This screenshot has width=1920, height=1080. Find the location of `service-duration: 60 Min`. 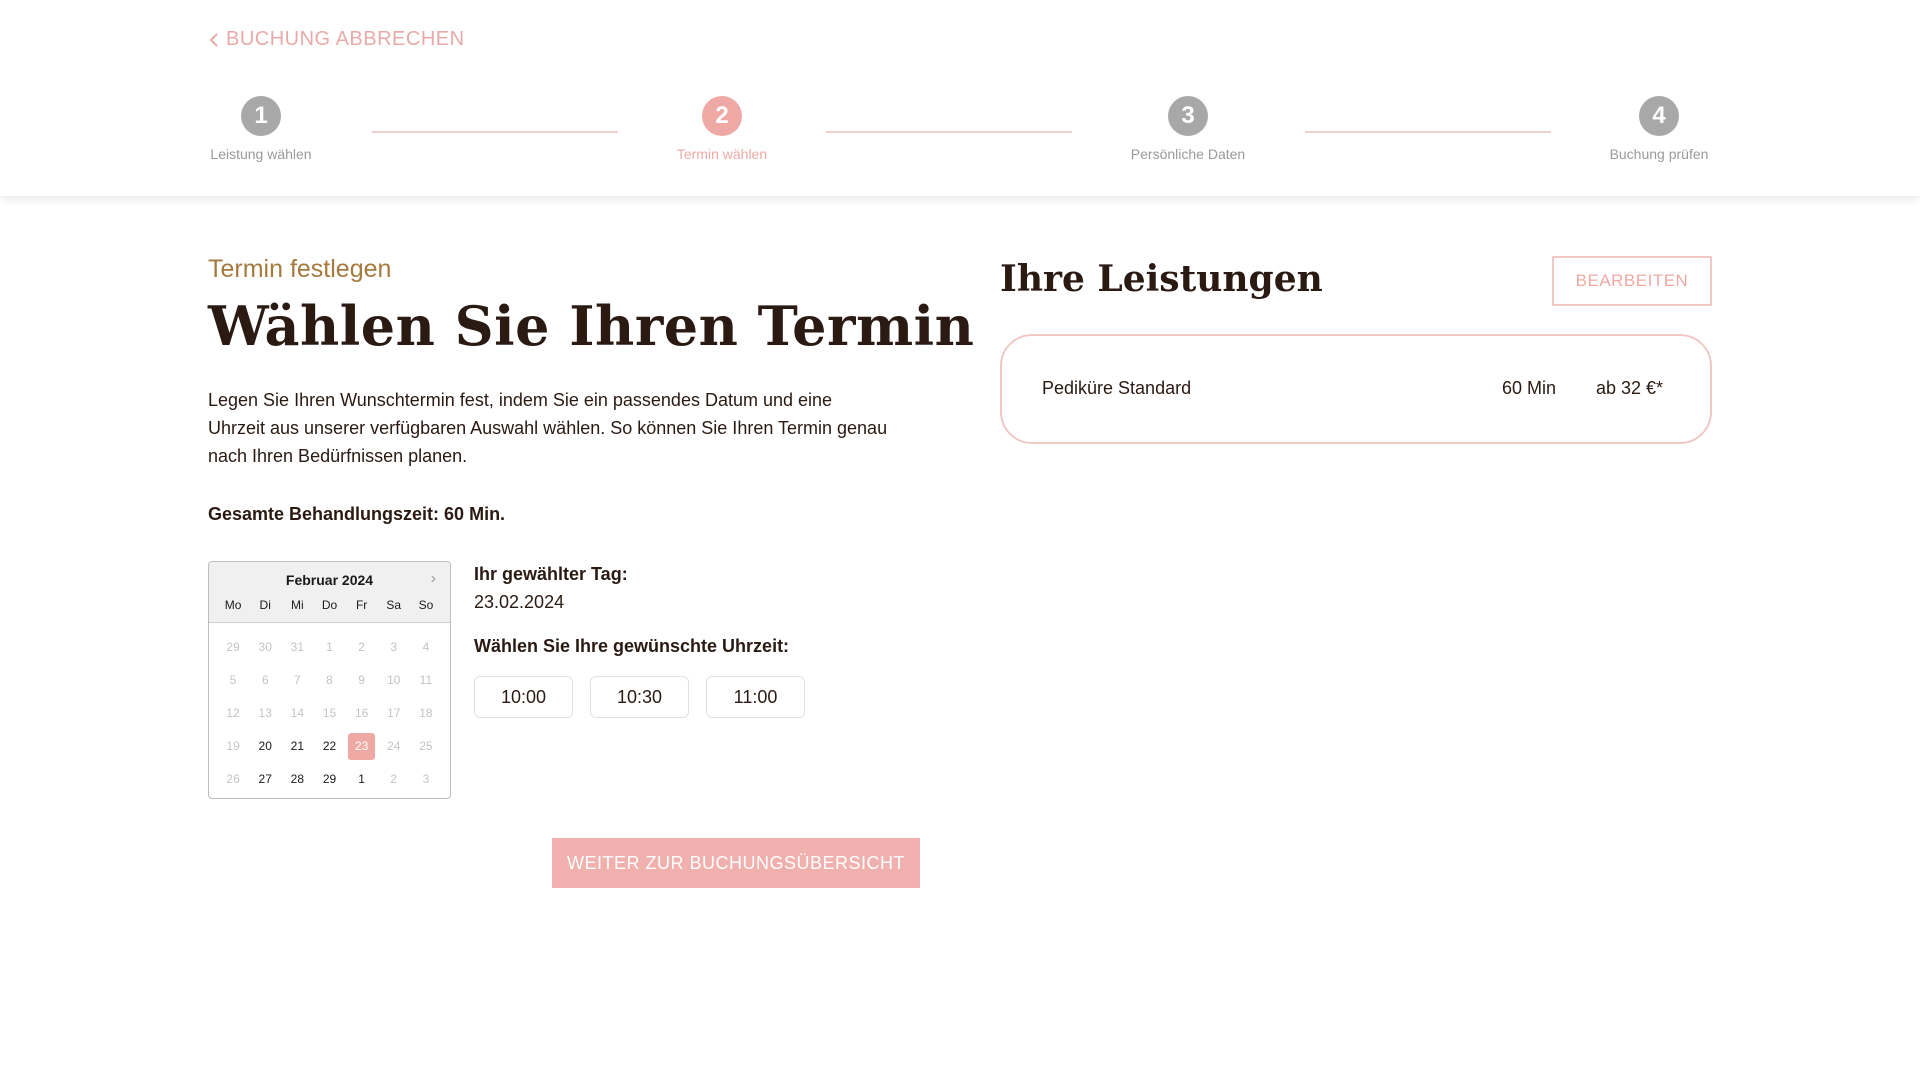

service-duration: 60 Min is located at coordinates (1529, 388).